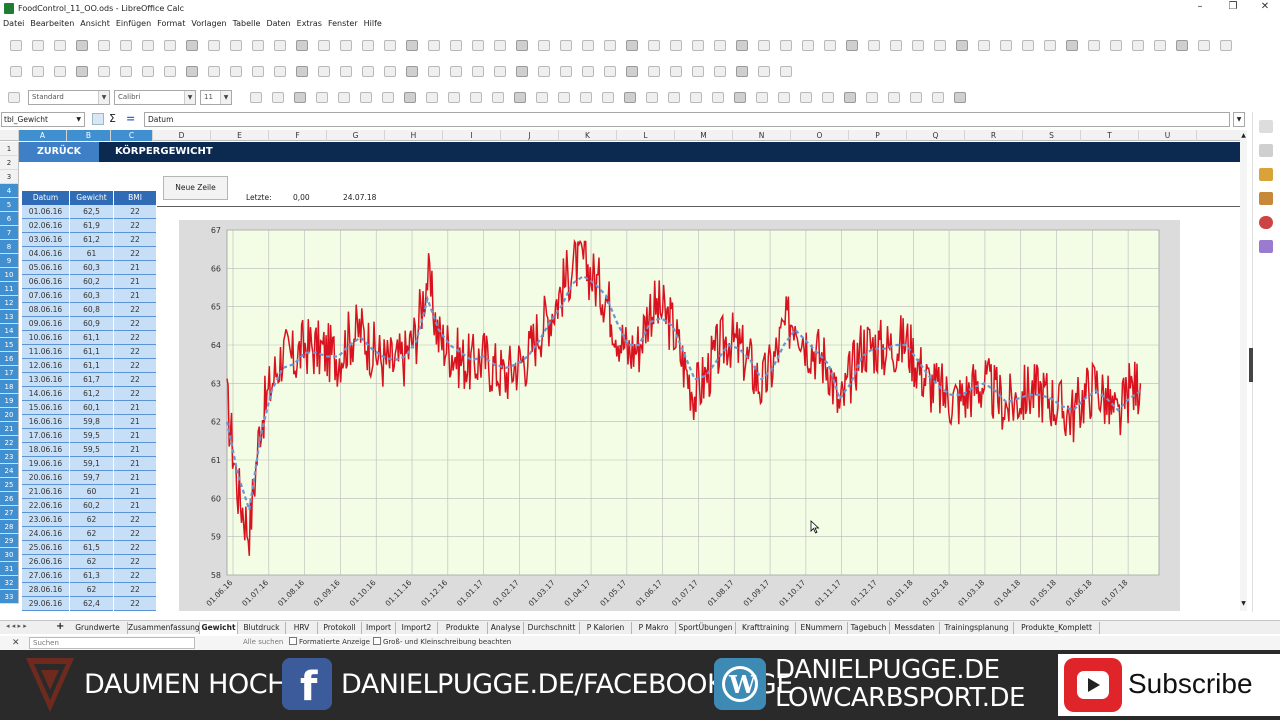 This screenshot has width=1280, height=720. What do you see at coordinates (13, 24) in the screenshot?
I see `menu-datei: Datei` at bounding box center [13, 24].